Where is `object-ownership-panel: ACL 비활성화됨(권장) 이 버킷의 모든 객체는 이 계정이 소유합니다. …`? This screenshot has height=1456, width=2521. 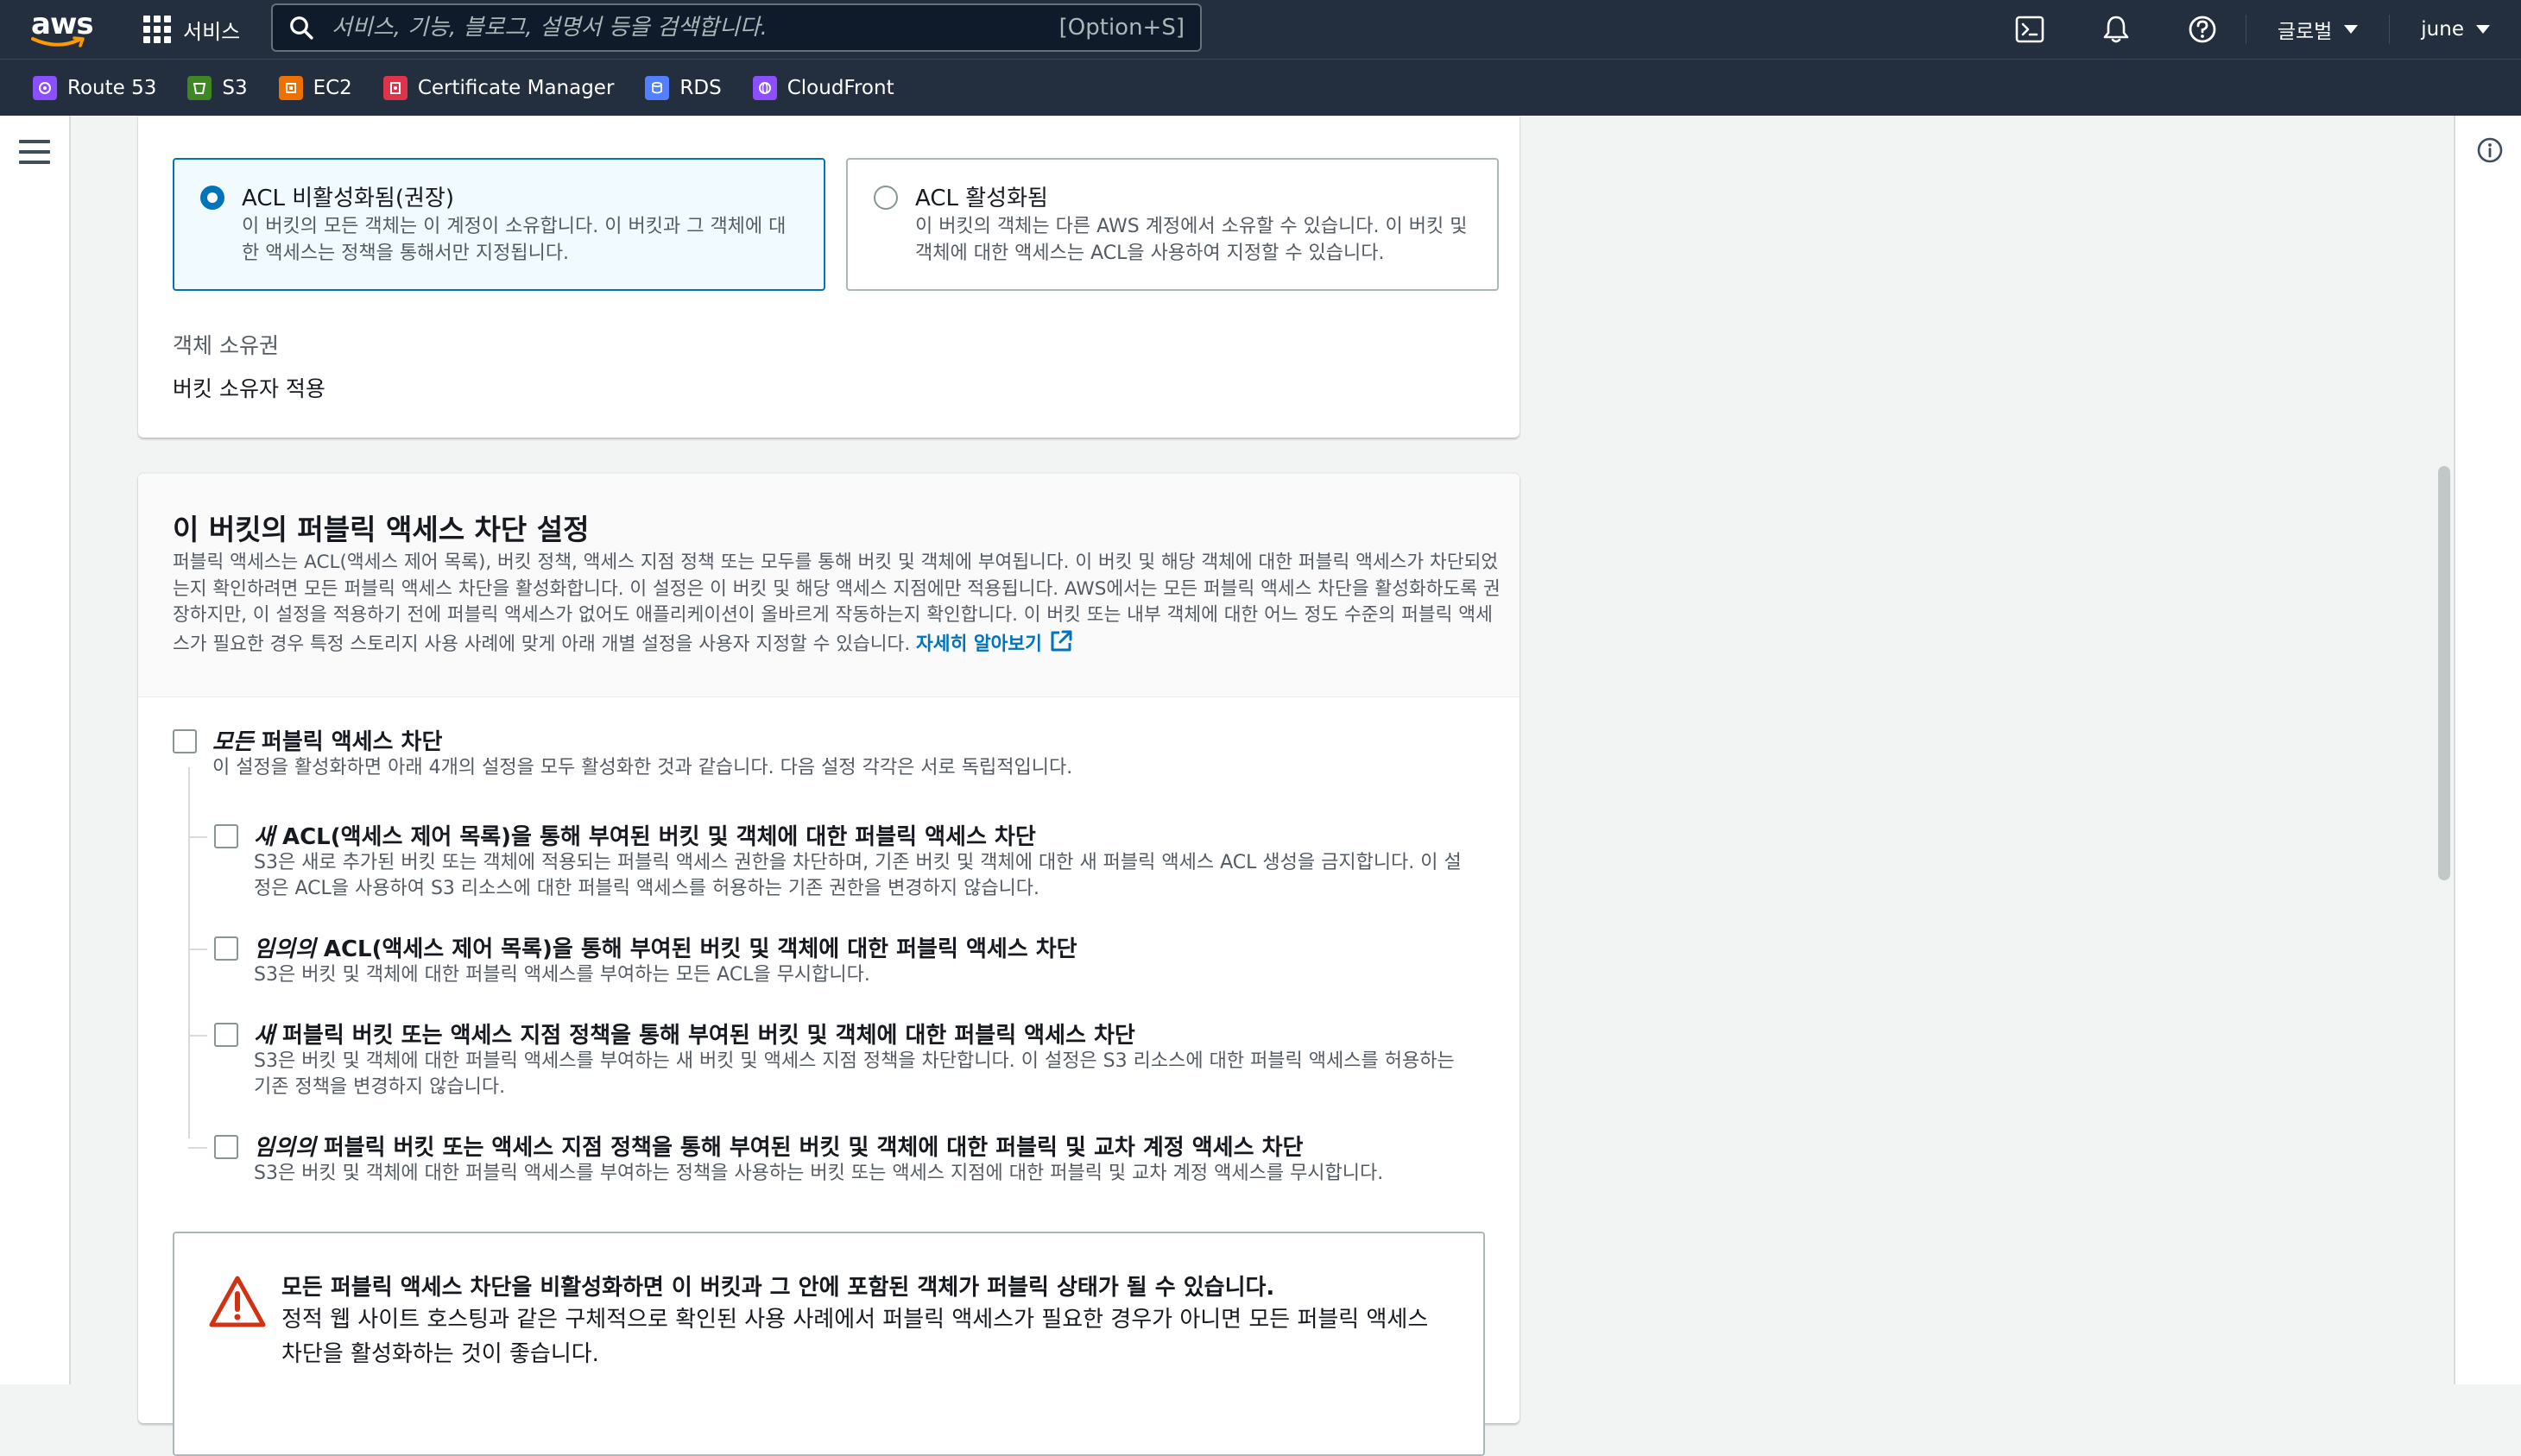 object-ownership-panel: ACL 비활성화됨(권장) 이 버킷의 모든 객체는 이 계정이 소유합니다. … is located at coordinates (829, 277).